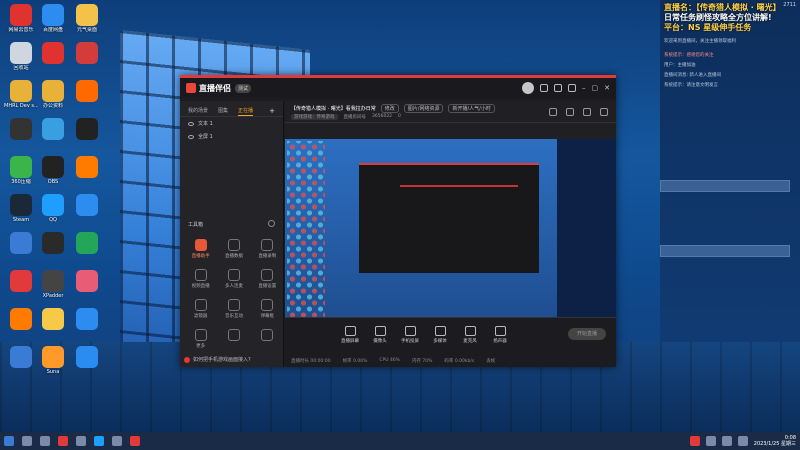 This screenshot has height=450, width=800. Describe the element at coordinates (544, 88) in the screenshot. I see `message-icon` at that location.